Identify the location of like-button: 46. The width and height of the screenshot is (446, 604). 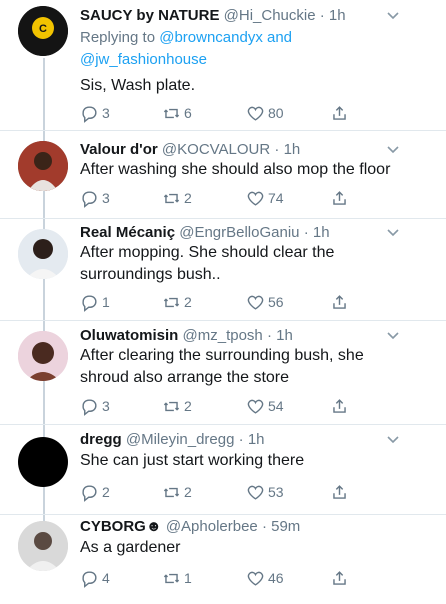
(265, 578).